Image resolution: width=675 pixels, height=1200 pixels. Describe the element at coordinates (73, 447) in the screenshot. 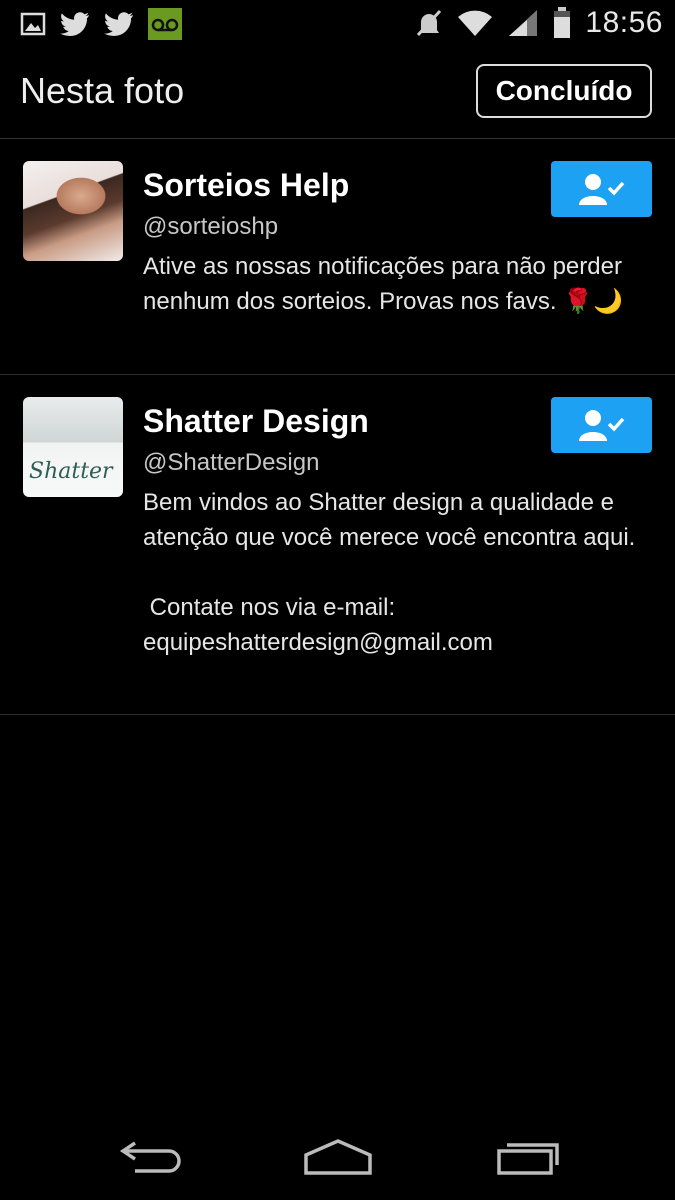

I see `avatar: Shatter` at that location.